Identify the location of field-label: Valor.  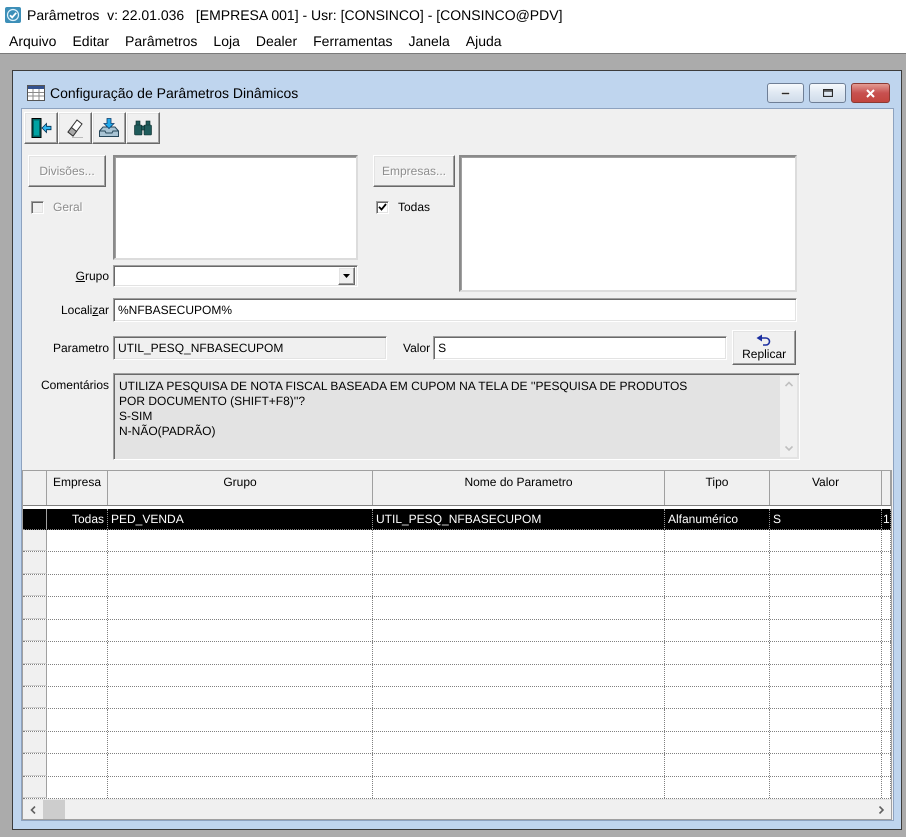
(416, 347).